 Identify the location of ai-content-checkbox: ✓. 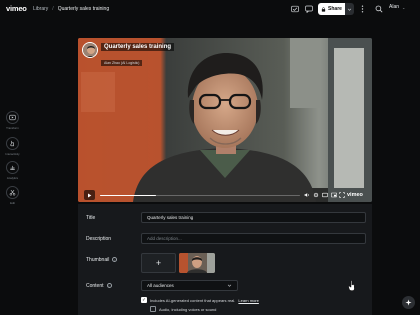
(144, 300).